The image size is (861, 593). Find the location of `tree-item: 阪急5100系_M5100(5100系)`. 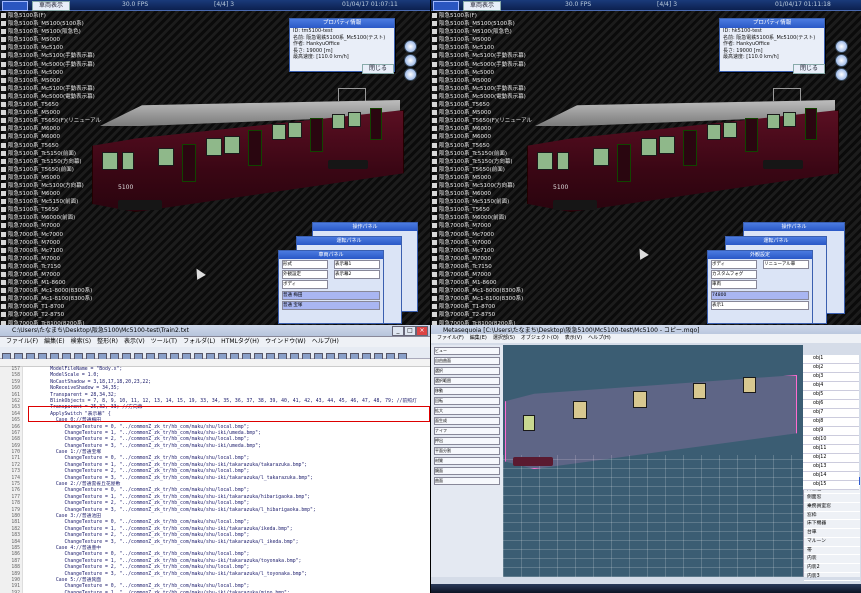

tree-item: 阪急5100系_M5100(5100系) is located at coordinates (482, 24).